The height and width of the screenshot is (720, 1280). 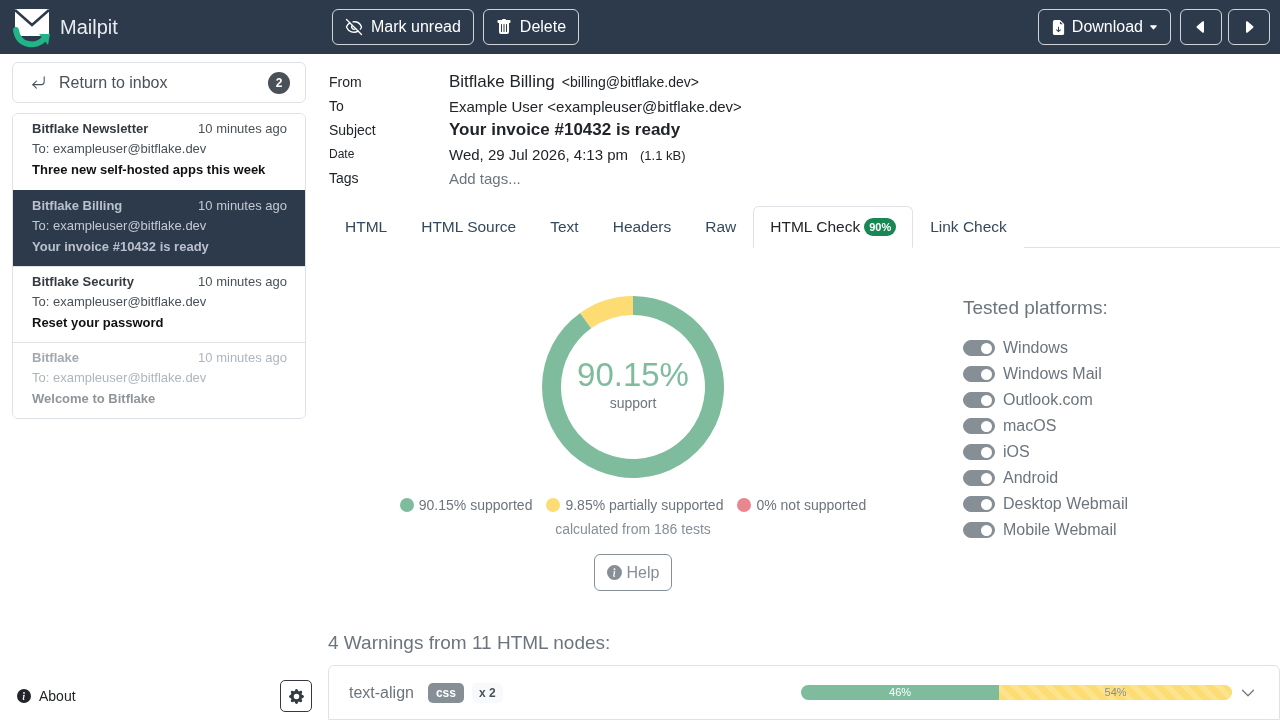 I want to click on file-download-icon, so click(x=1058, y=27).